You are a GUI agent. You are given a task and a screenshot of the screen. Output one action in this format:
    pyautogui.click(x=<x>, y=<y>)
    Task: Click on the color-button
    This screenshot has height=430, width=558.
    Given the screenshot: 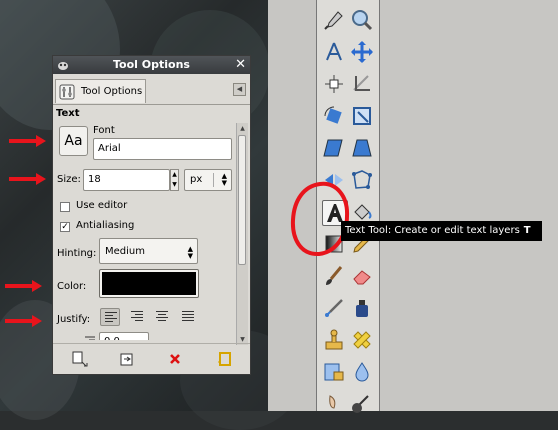 What is the action you would take?
    pyautogui.click(x=149, y=283)
    